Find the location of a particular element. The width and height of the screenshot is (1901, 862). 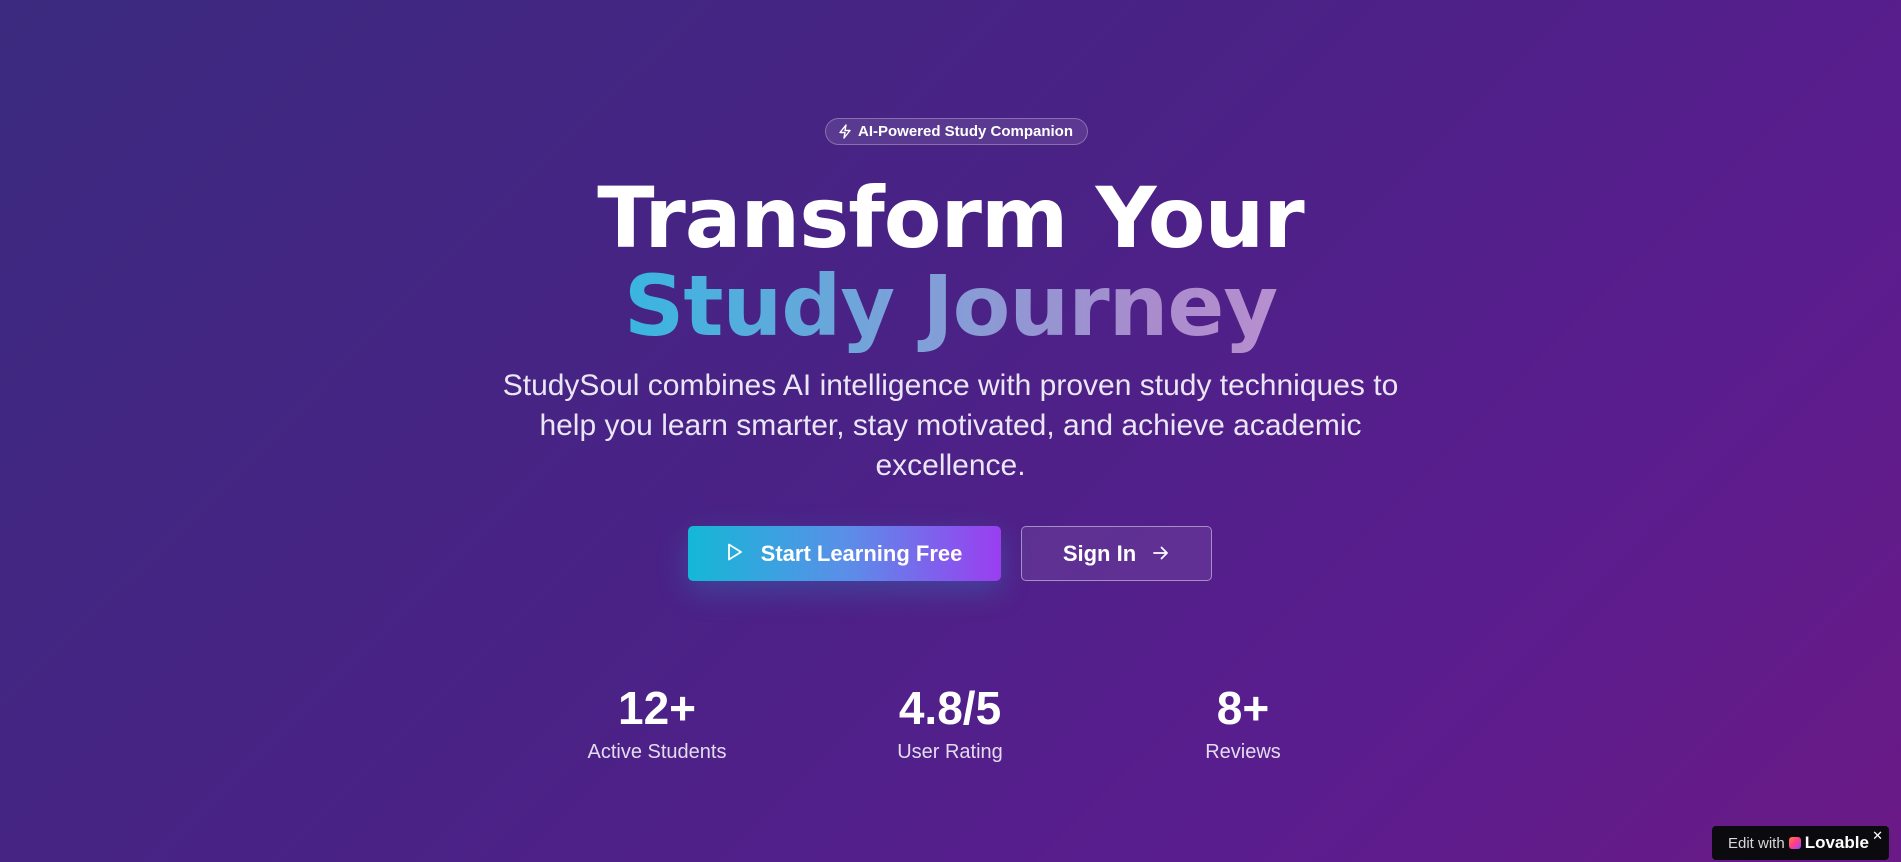

stat-value: 8+ is located at coordinates (1243, 708).